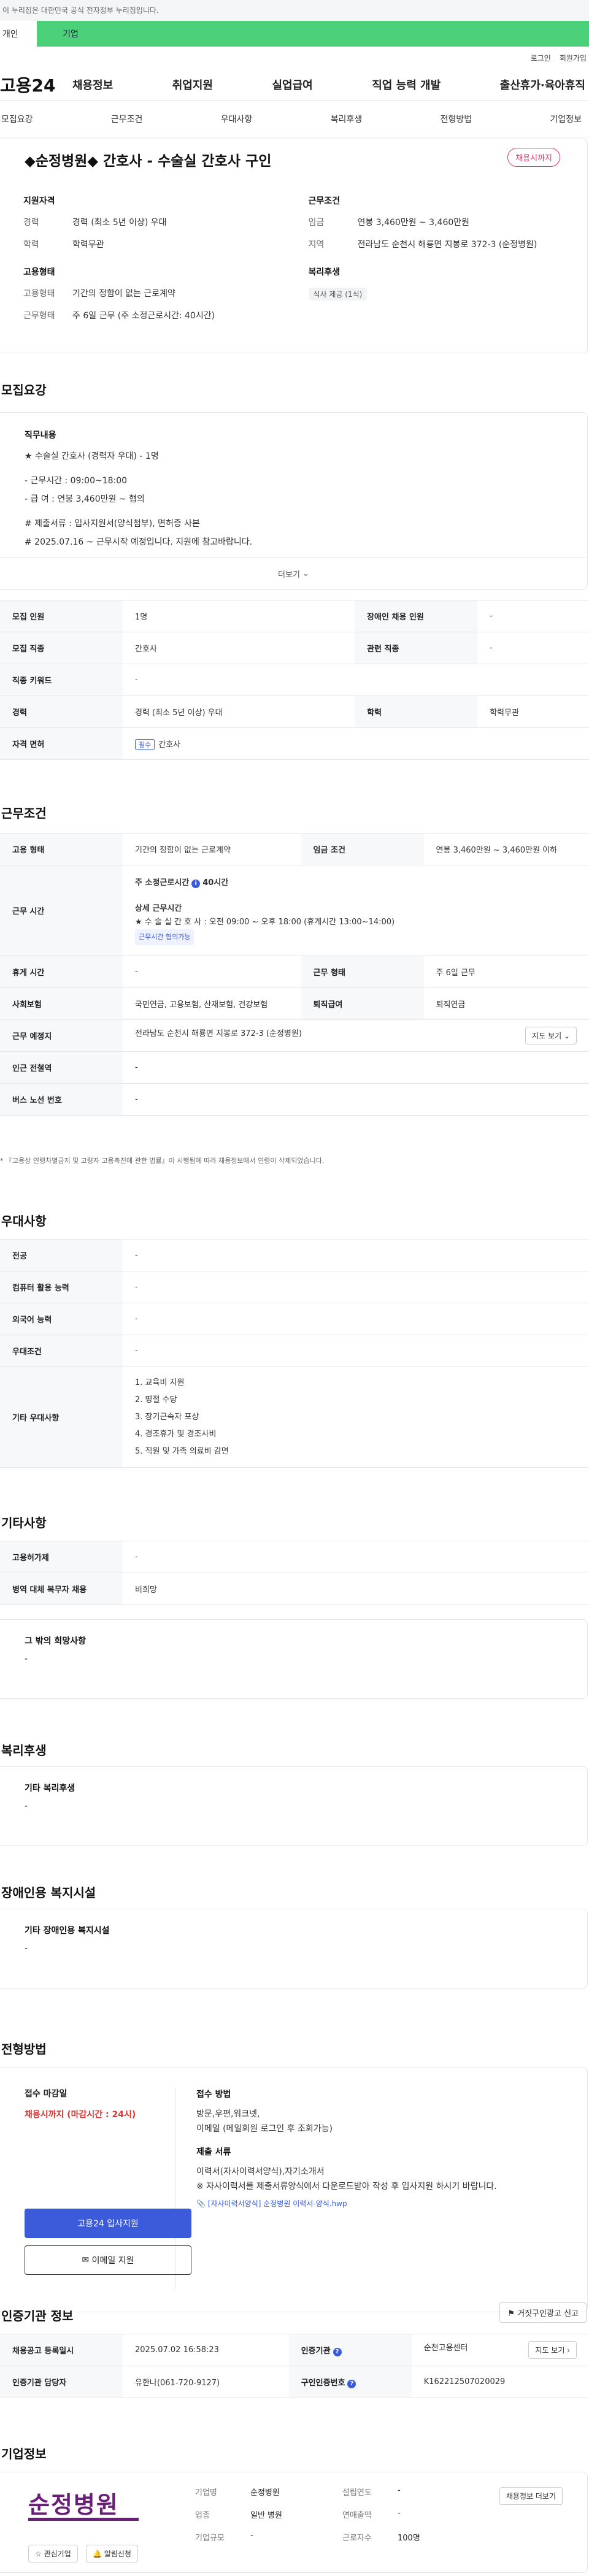 The image size is (589, 2576). Describe the element at coordinates (108, 2223) in the screenshot. I see `apply-button: 고용24 입사지원` at that location.